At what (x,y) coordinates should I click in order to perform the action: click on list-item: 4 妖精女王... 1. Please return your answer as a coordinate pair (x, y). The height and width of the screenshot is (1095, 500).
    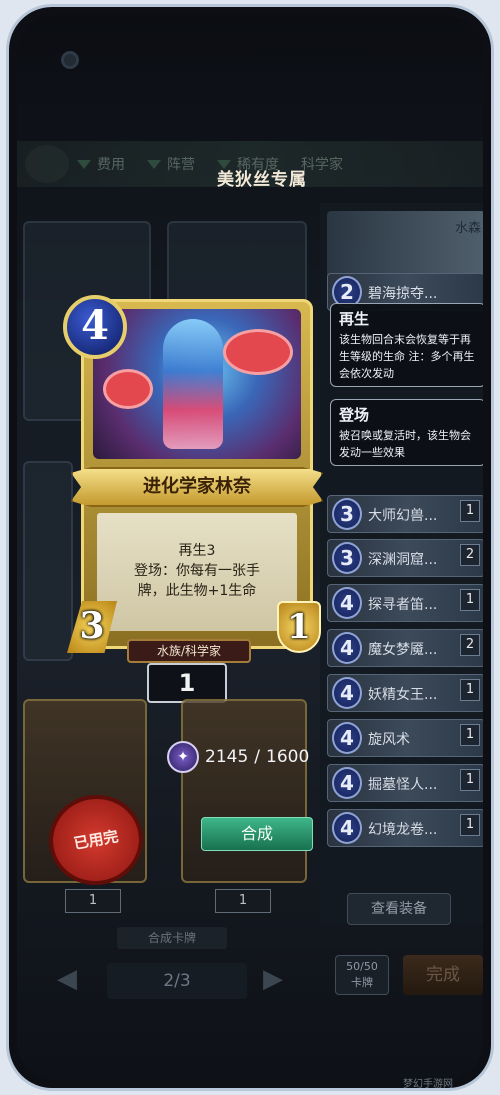
    Looking at the image, I should click on (405, 693).